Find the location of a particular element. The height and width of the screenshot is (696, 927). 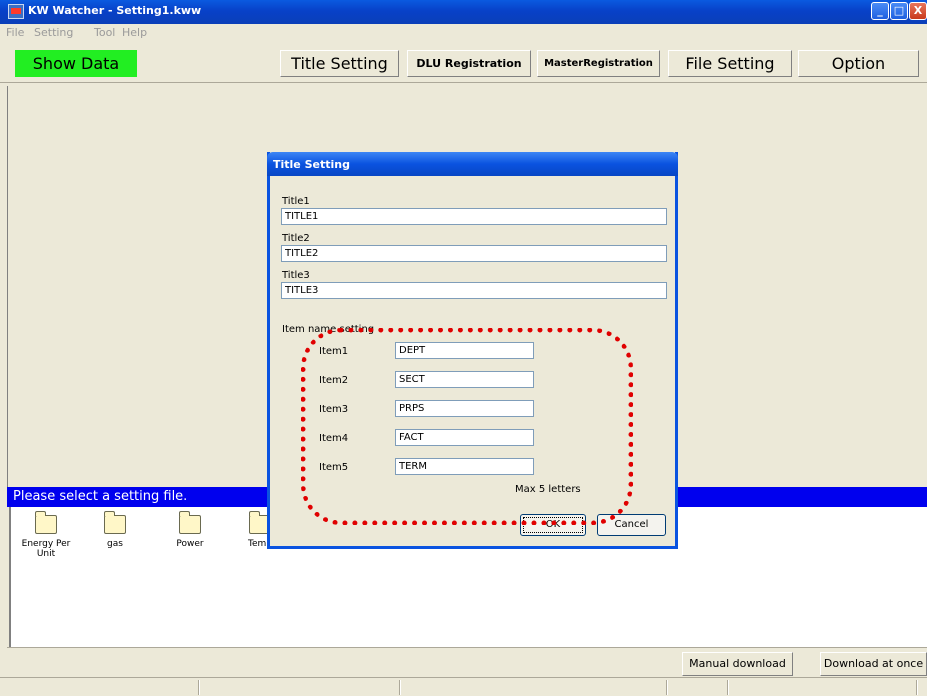

bottom-bar: Manual download Download at once is located at coordinates (467, 662).